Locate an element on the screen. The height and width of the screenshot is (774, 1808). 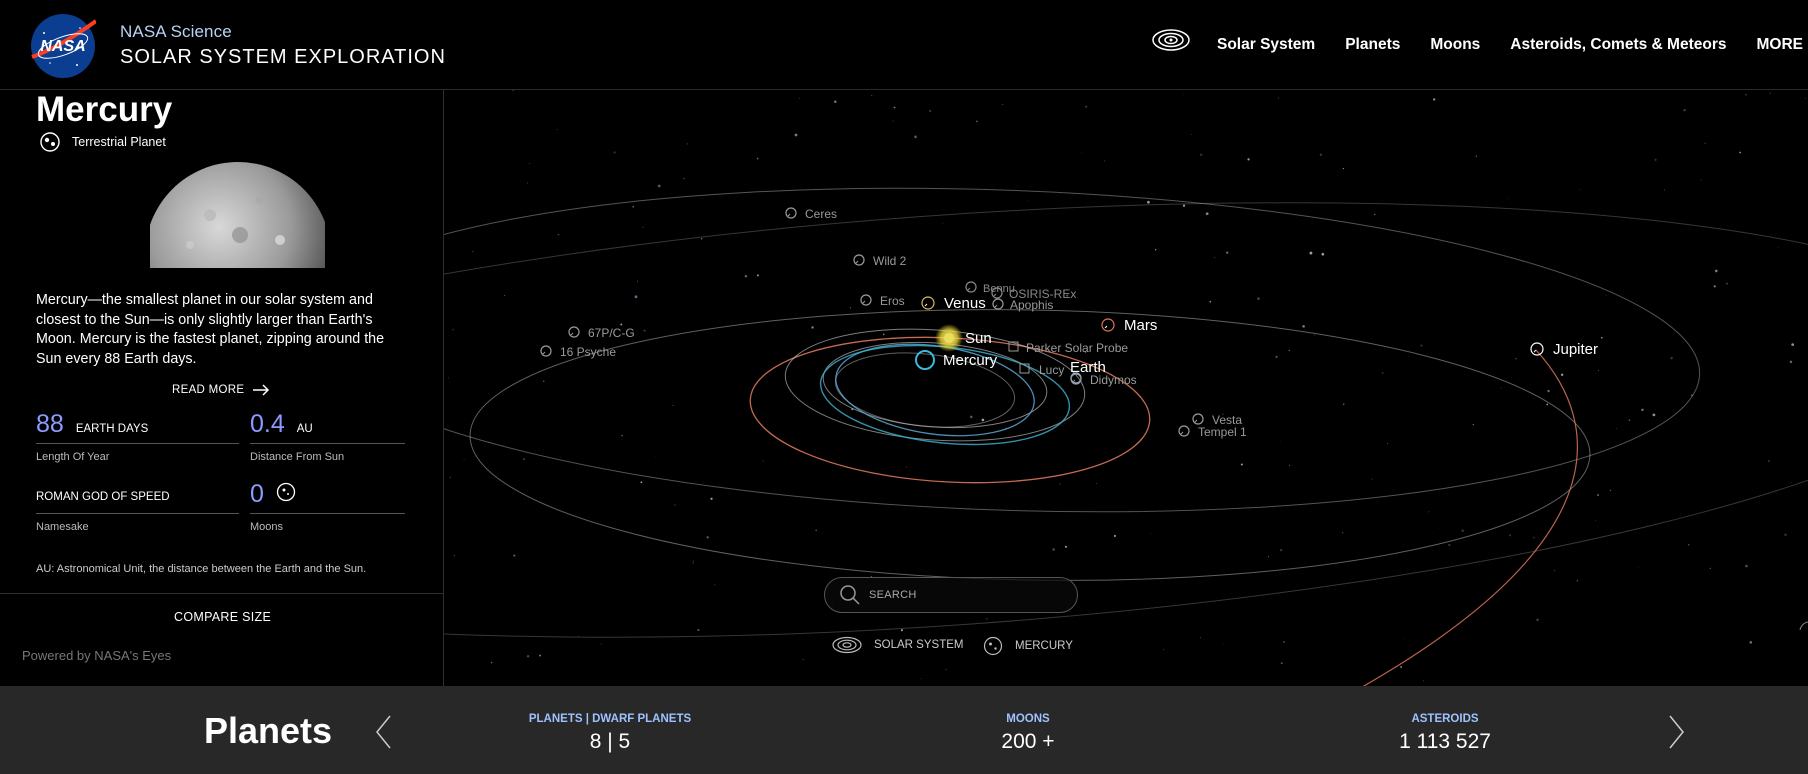
terrestrial-planet-icon is located at coordinates (50, 142).